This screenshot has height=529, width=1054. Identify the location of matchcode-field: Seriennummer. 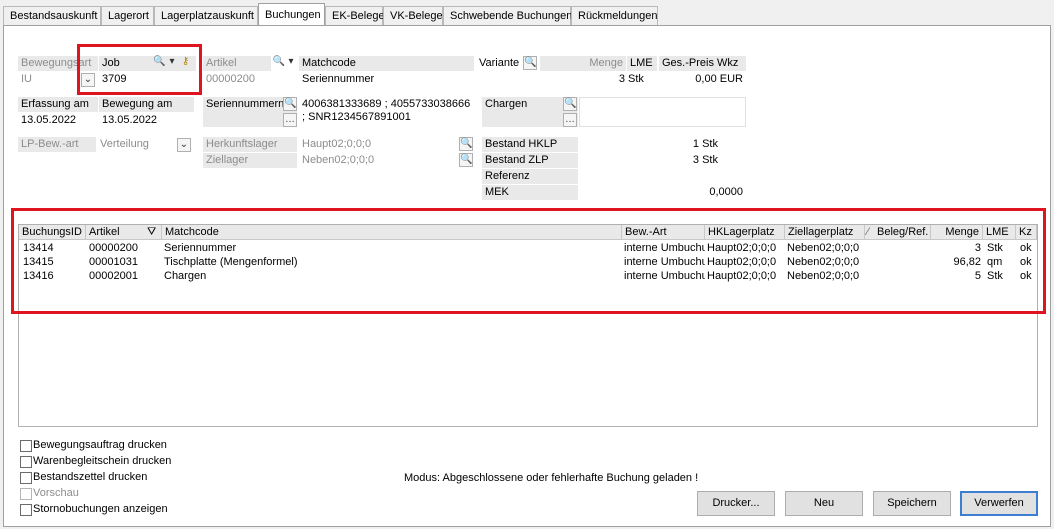
(386, 79).